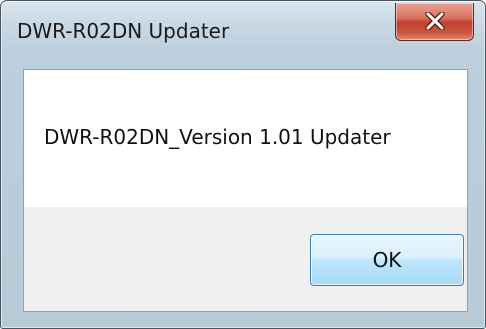 The height and width of the screenshot is (329, 486). I want to click on ok-button: OK, so click(387, 260).